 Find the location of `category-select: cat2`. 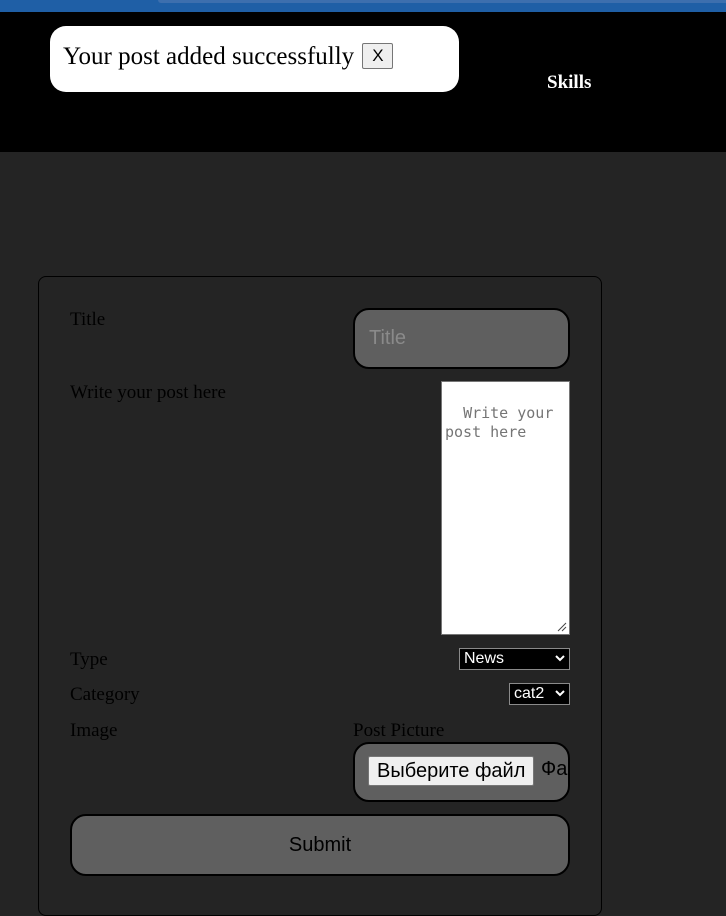

category-select: cat2 is located at coordinates (539, 694).